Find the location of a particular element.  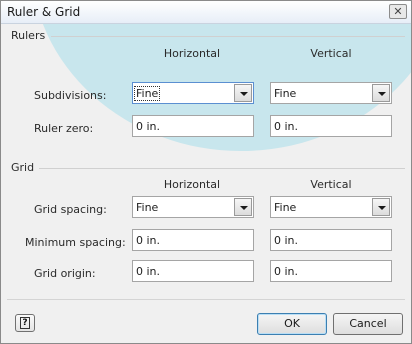

grid-spacing-horizontal-select: Fine is located at coordinates (193, 207).